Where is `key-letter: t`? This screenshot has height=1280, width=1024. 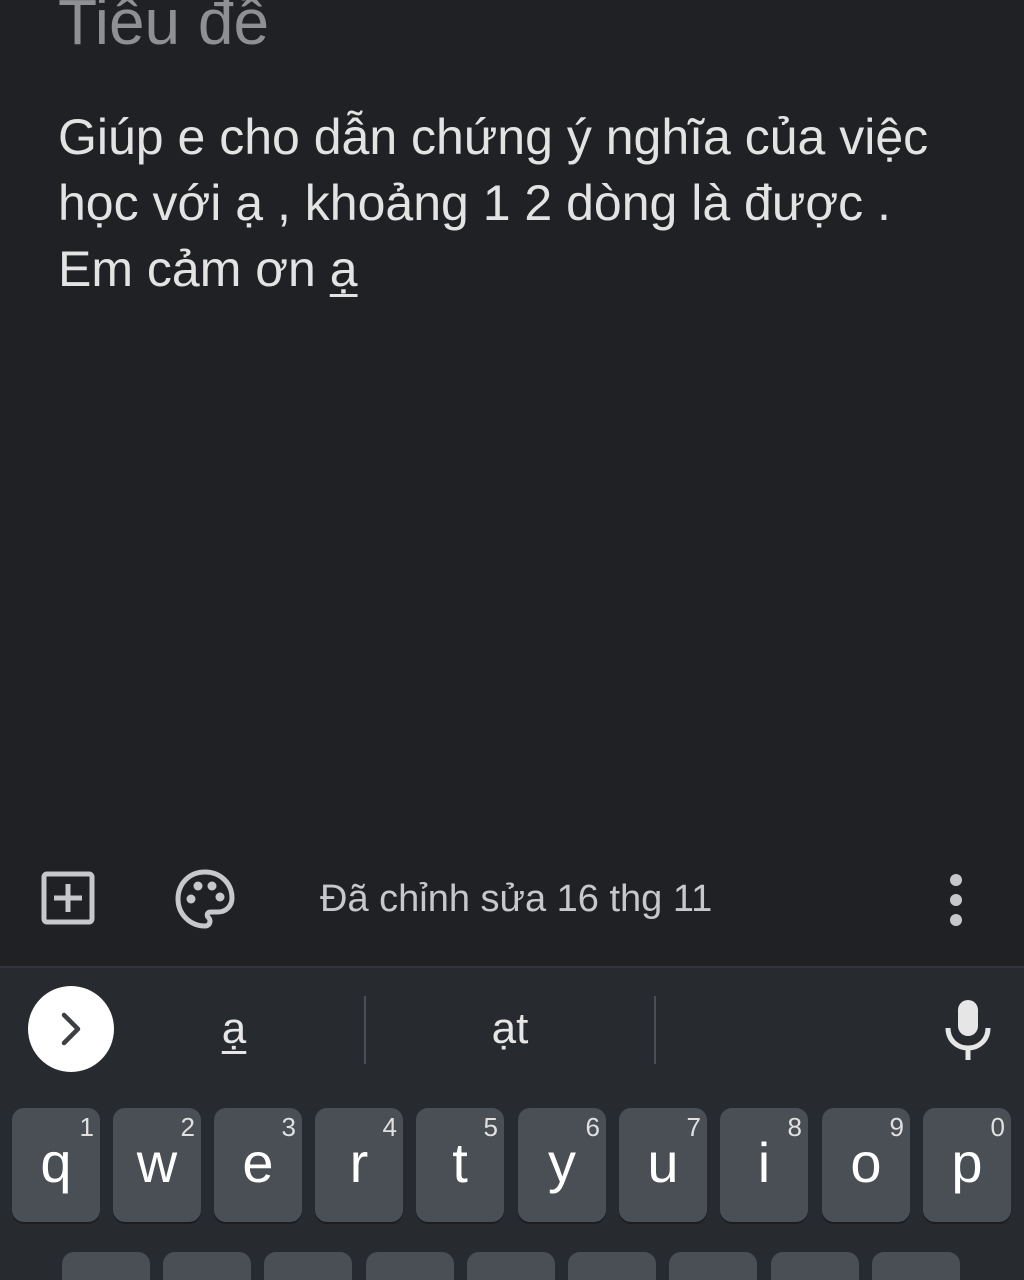 key-letter: t is located at coordinates (460, 1162).